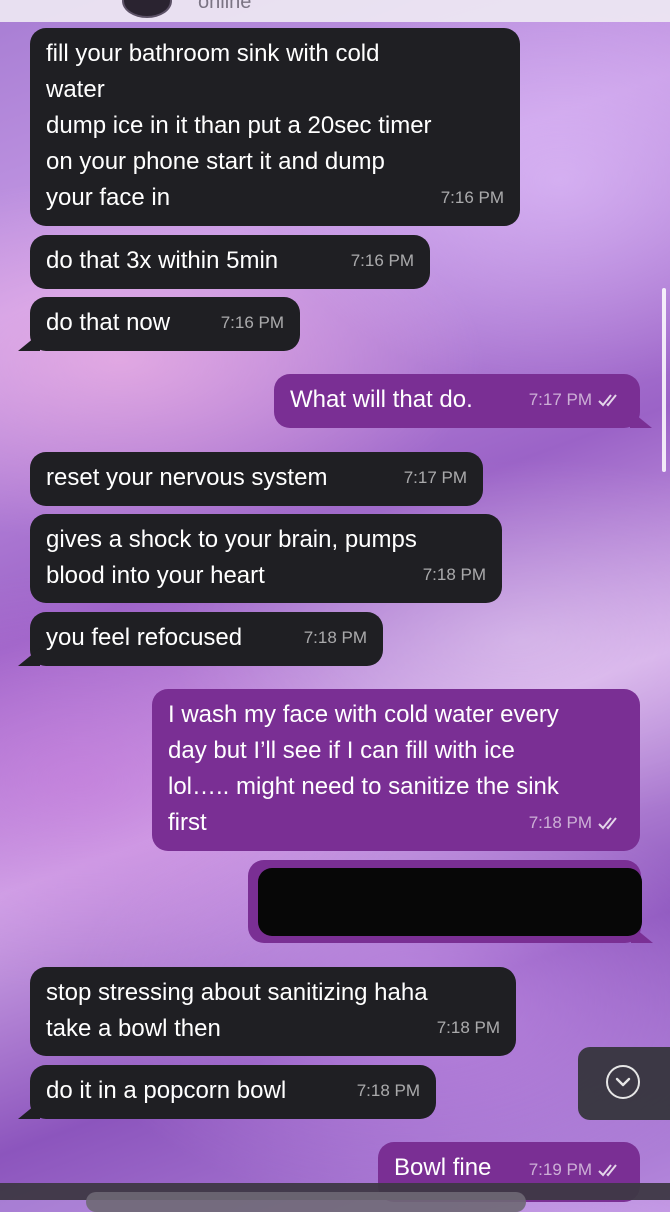 The image size is (670, 1212). What do you see at coordinates (335, 11) in the screenshot?
I see `chat-header: online` at bounding box center [335, 11].